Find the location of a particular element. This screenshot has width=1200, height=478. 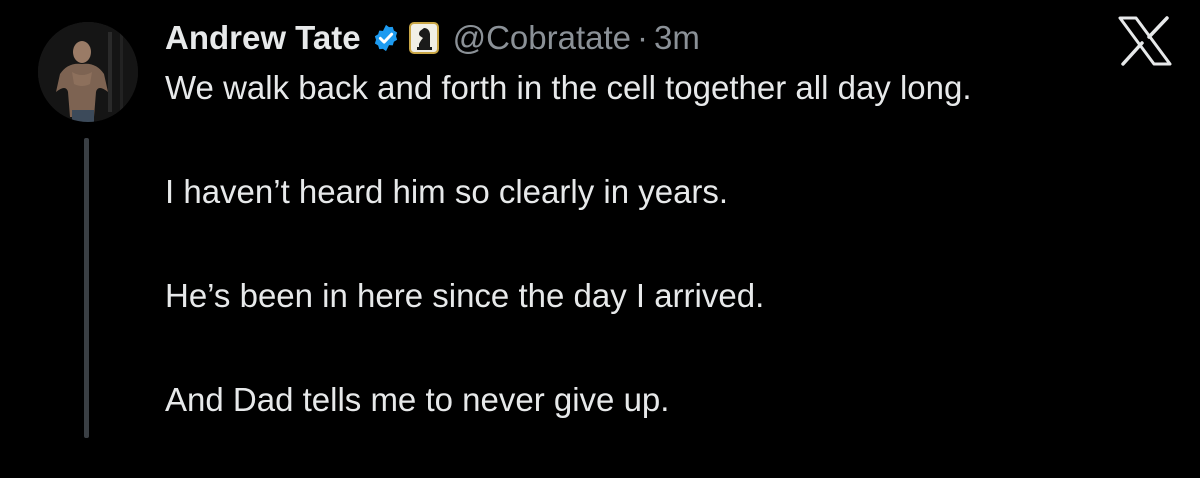

thread-line is located at coordinates (86, 288).